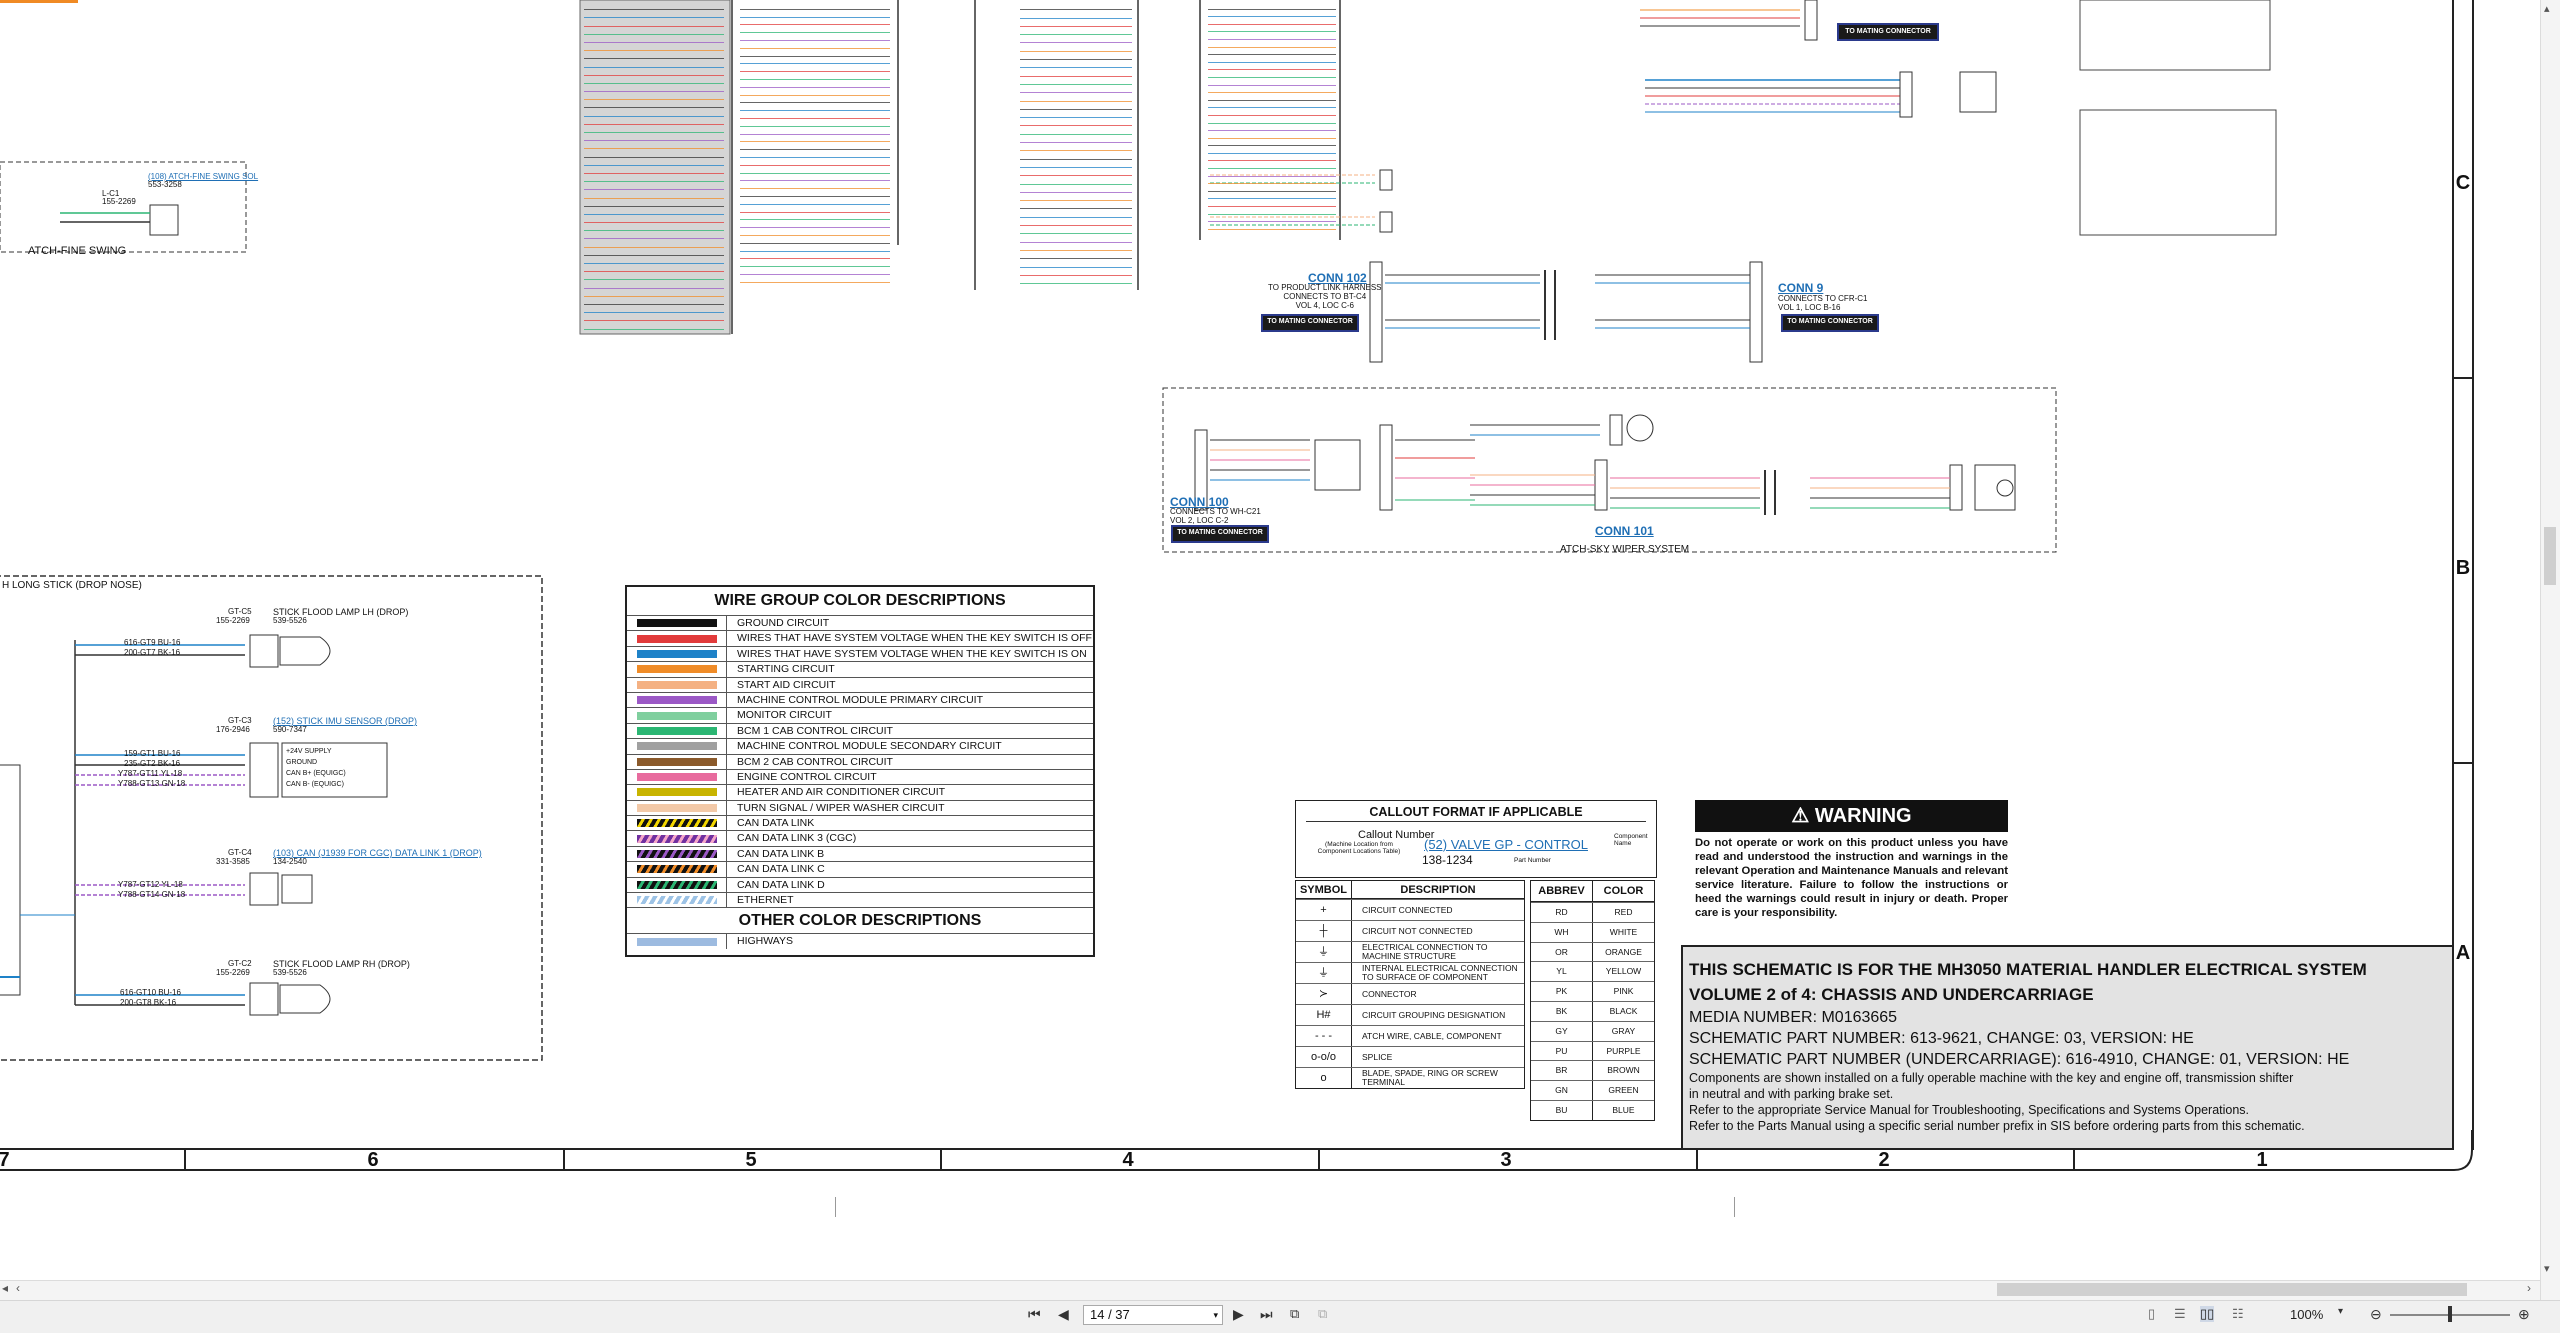 Image resolution: width=2560 pixels, height=1333 pixels. Describe the element at coordinates (1063, 1314) in the screenshot. I see `prev-page-icon: ◀` at that location.